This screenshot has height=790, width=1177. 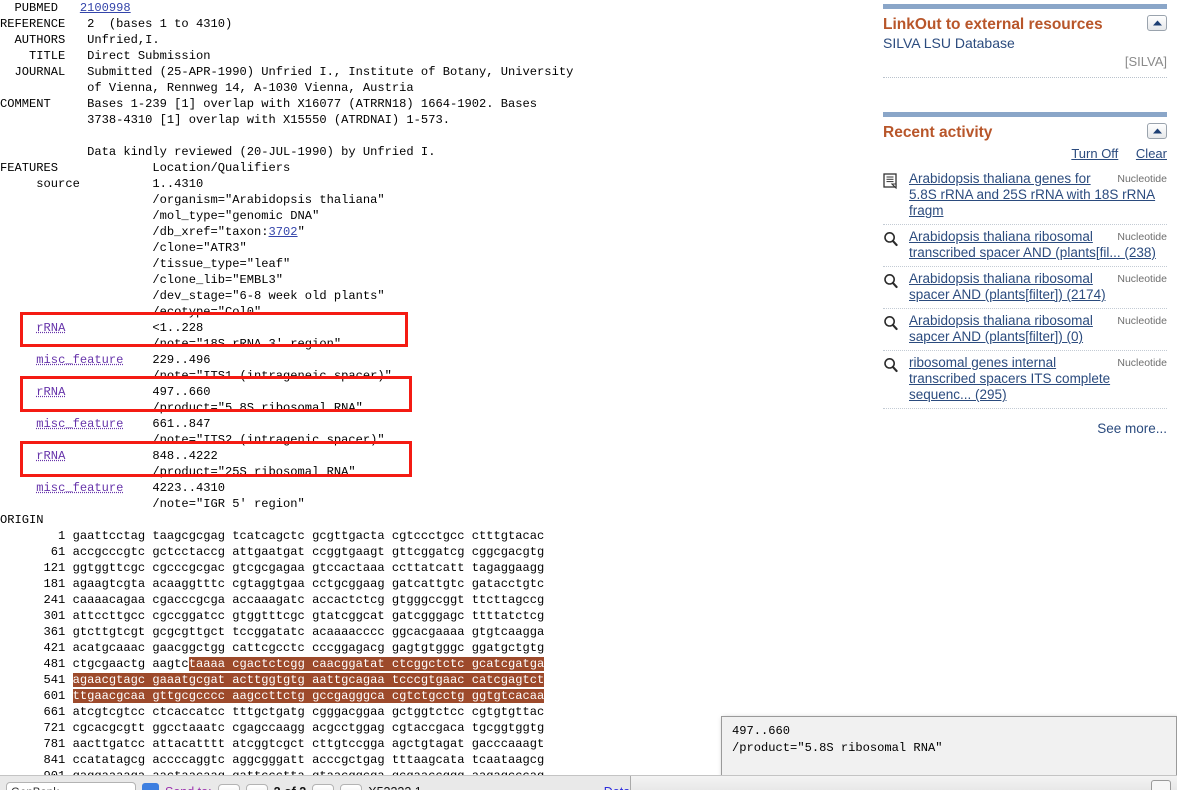 I want to click on record-line-dbxref: /db_xref="taxon:3702", so click(x=152, y=232).